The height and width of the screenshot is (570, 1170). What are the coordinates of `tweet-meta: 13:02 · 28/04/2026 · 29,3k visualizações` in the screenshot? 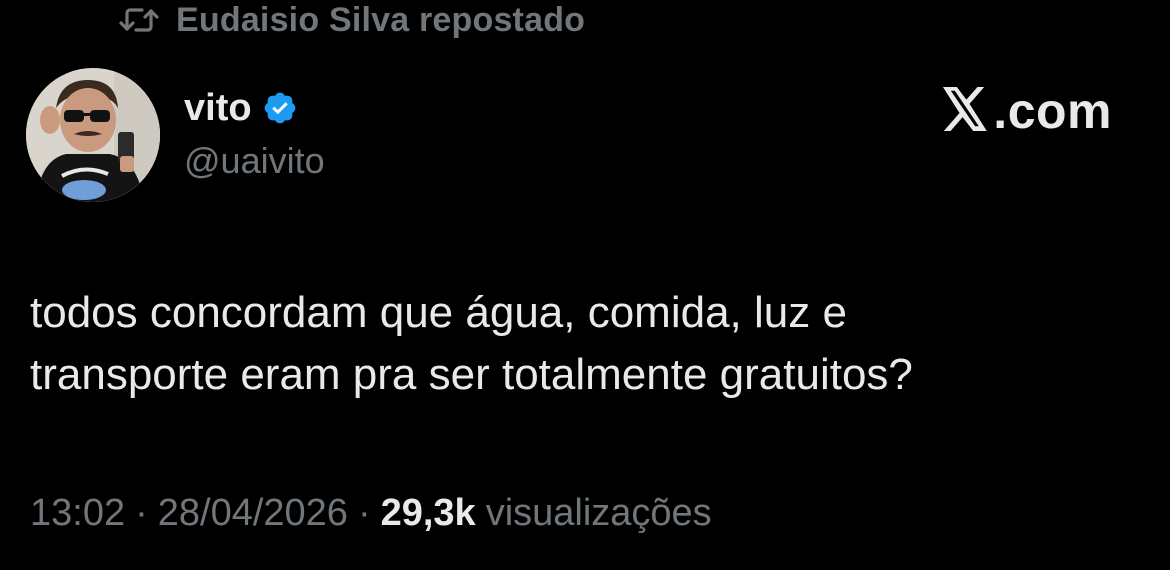 It's located at (371, 513).